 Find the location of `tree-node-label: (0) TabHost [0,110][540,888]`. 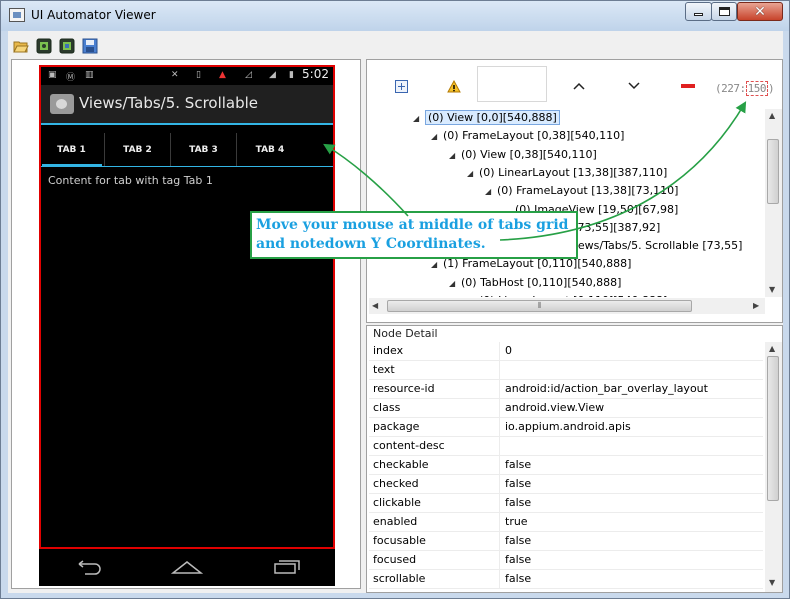

tree-node-label: (0) TabHost [0,110][540,888] is located at coordinates (541, 282).